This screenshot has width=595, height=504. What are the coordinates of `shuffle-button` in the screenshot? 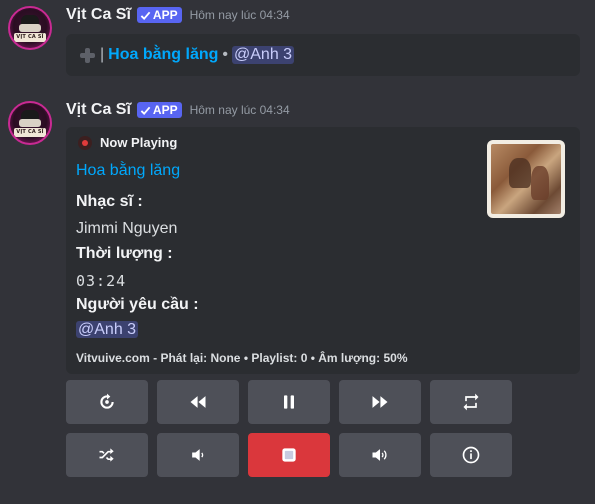 It's located at (107, 455).